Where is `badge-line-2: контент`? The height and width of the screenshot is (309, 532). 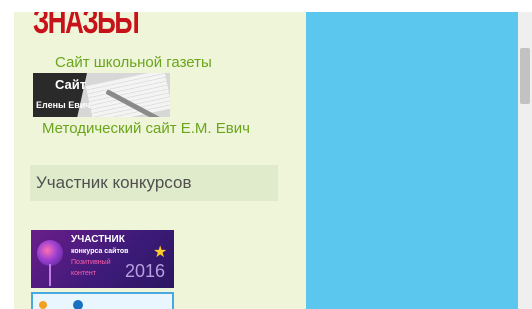 badge-line-2: контент is located at coordinates (83, 273).